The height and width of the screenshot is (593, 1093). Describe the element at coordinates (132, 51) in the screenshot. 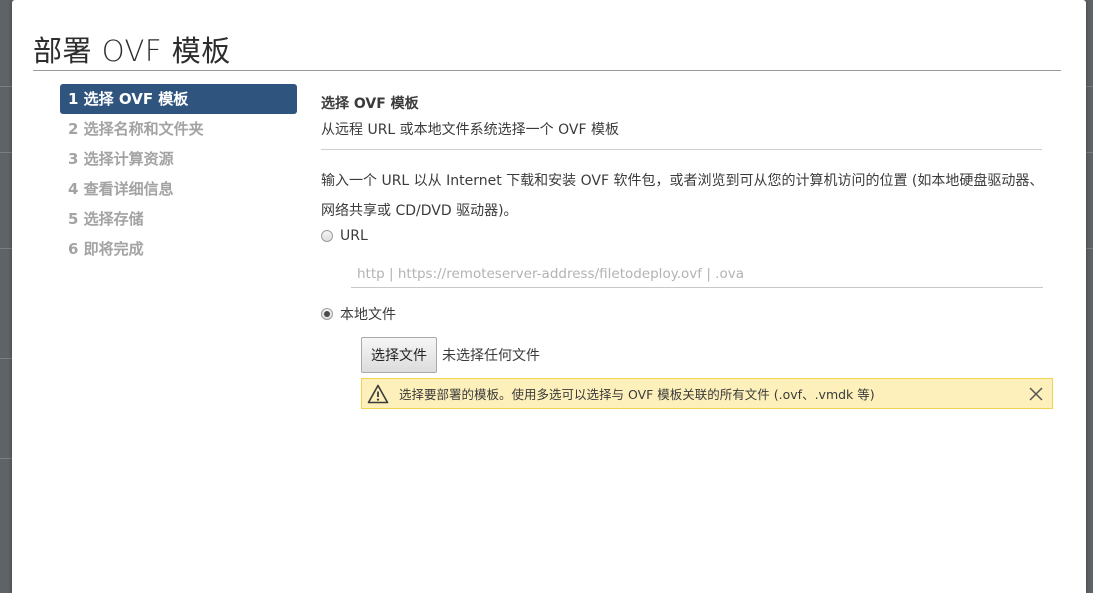

I see `dialog-title: 部署 OVF 模板` at that location.